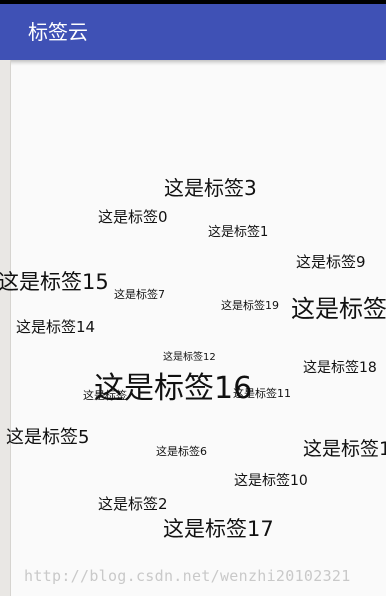  What do you see at coordinates (238, 232) in the screenshot?
I see `tag-1: 这是标签1` at bounding box center [238, 232].